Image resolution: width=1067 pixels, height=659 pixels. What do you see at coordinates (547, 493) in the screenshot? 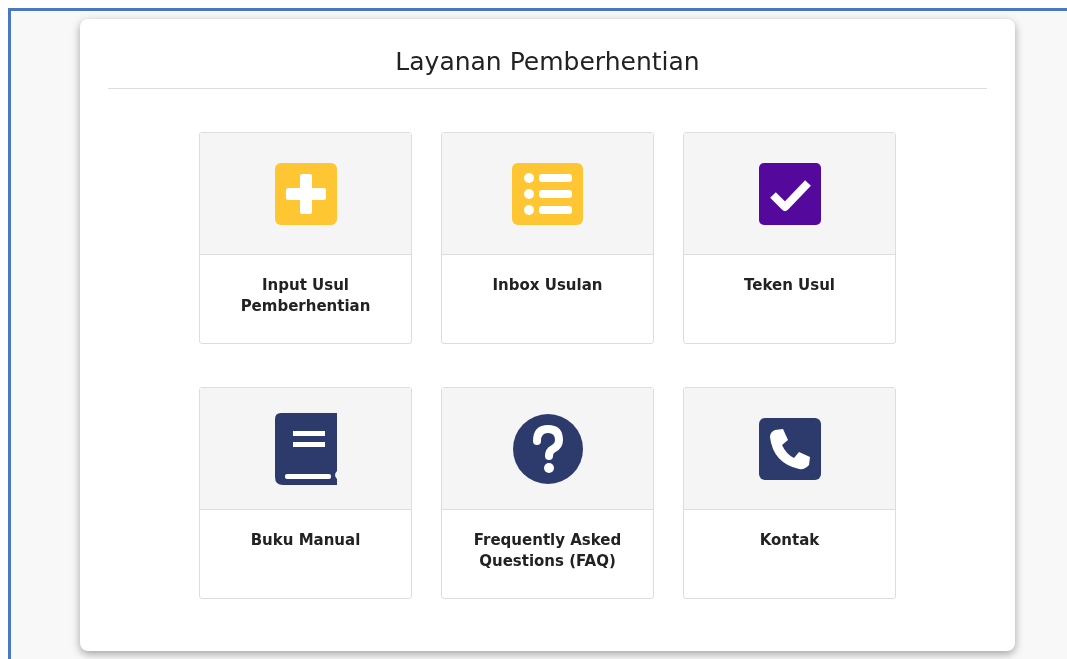
I see `menu-tile: Frequently Asked Questions (FAQ)` at bounding box center [547, 493].